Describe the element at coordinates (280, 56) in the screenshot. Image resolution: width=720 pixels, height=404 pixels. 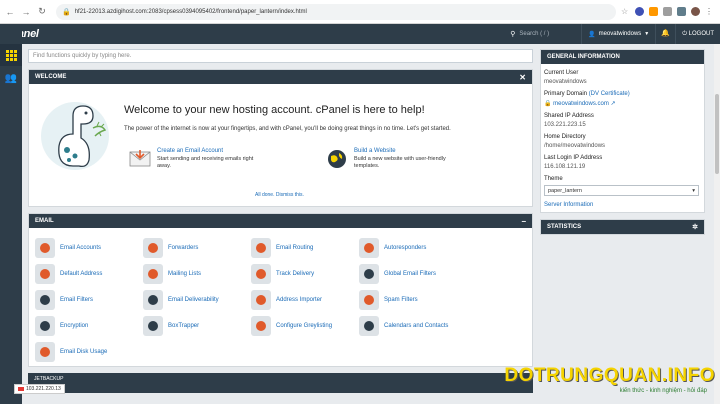
I see `search-input: Find functions quickly by typing here.` at that location.